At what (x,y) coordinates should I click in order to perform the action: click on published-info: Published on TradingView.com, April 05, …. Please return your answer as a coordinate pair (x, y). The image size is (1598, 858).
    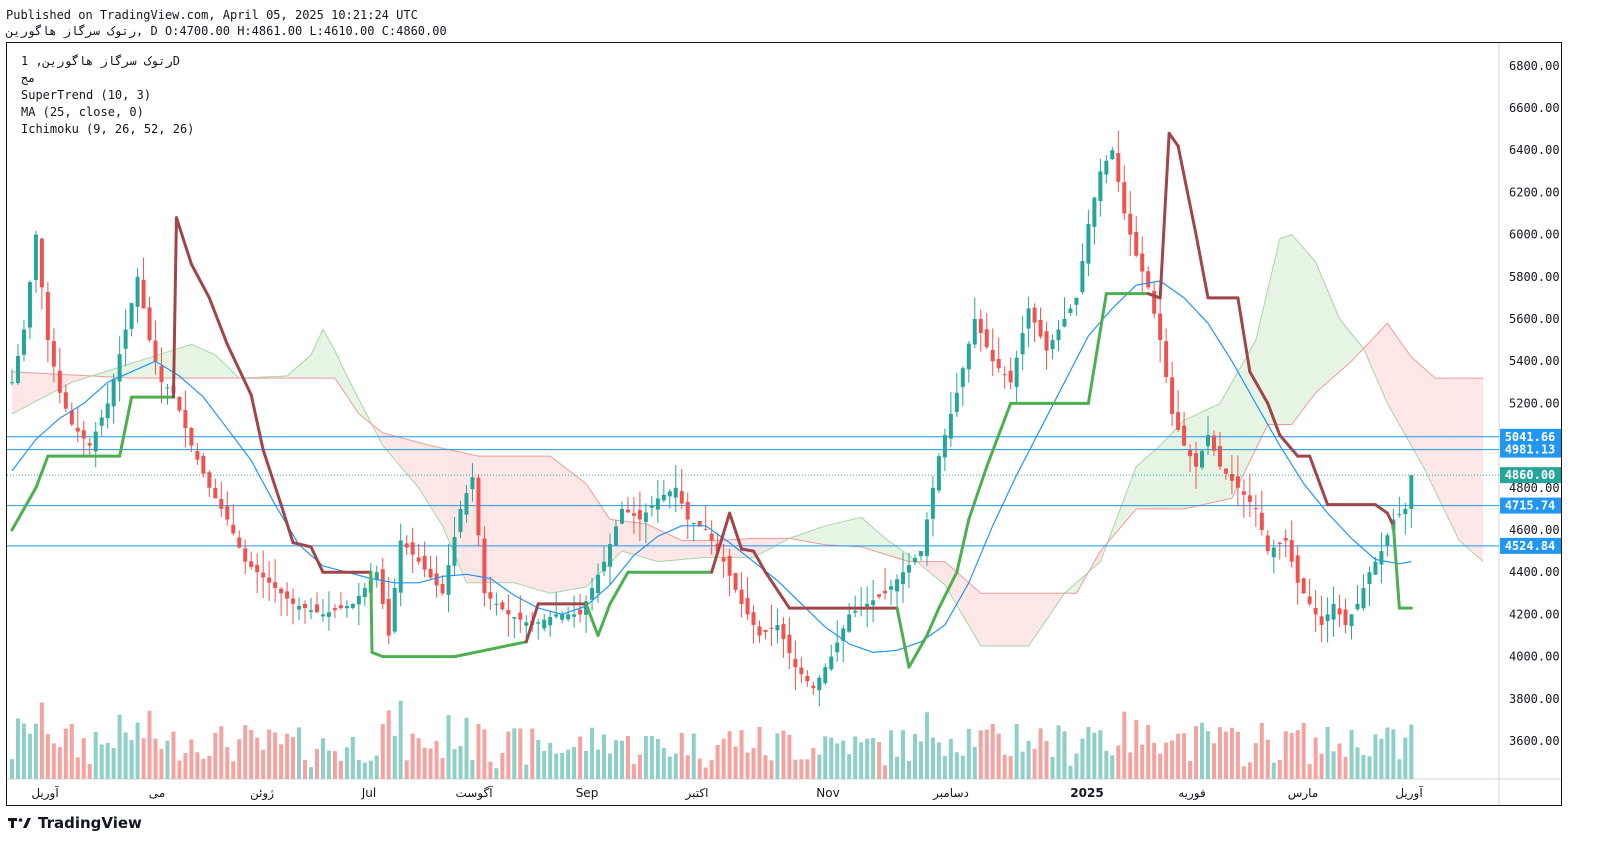
    Looking at the image, I should click on (212, 15).